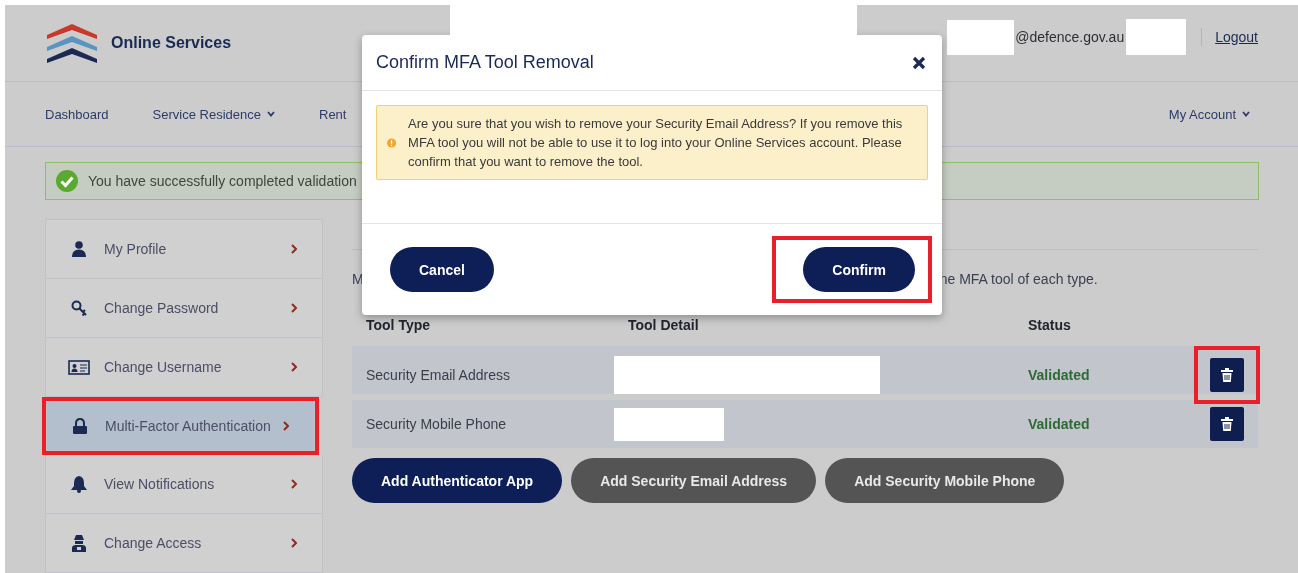 Image resolution: width=1298 pixels, height=573 pixels. What do you see at coordinates (79, 308) in the screenshot?
I see `key-icon` at bounding box center [79, 308].